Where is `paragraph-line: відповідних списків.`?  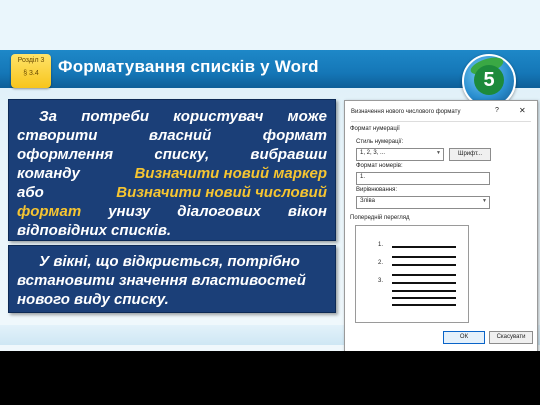 paragraph-line: відповідних списків. is located at coordinates (172, 230).